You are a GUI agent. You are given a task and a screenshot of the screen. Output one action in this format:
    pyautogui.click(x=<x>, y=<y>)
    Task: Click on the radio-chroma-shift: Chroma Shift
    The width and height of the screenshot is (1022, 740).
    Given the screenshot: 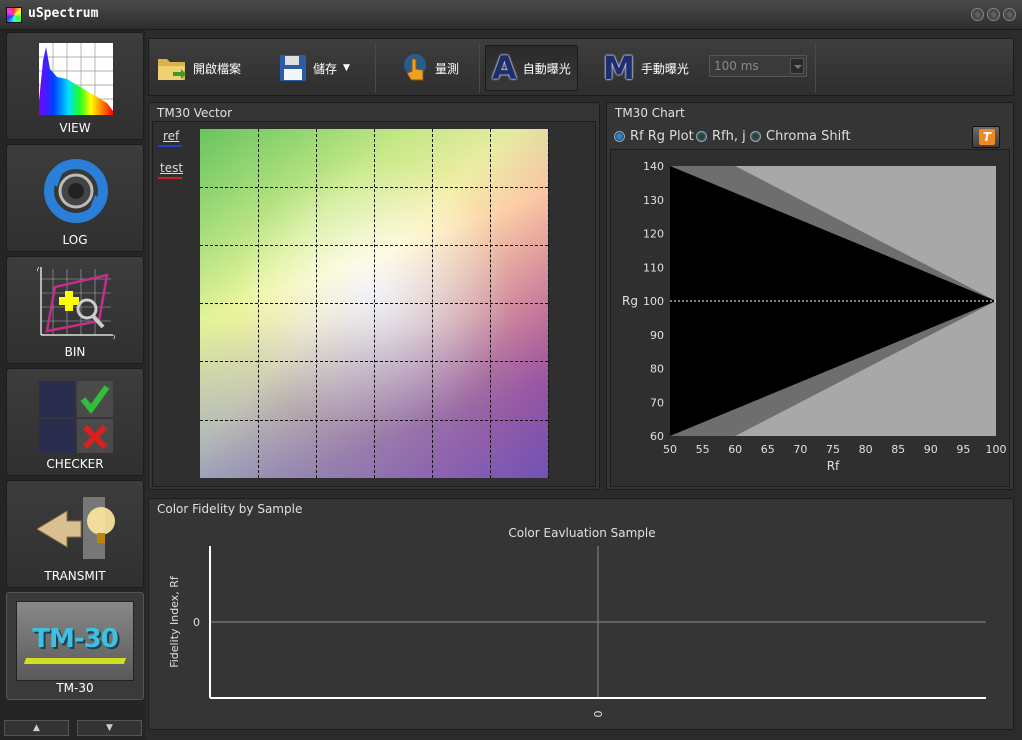 What is the action you would take?
    pyautogui.click(x=800, y=136)
    